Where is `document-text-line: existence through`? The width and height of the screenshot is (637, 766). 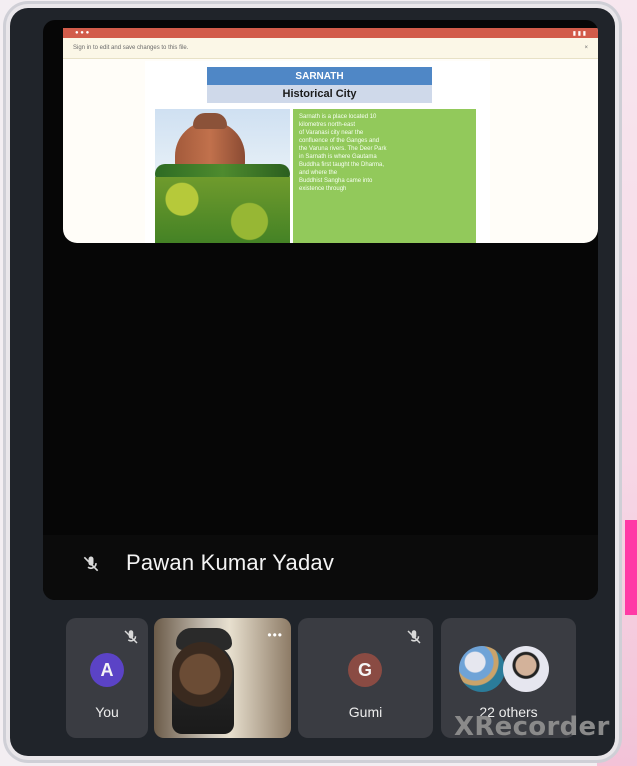 document-text-line: existence through is located at coordinates (323, 189).